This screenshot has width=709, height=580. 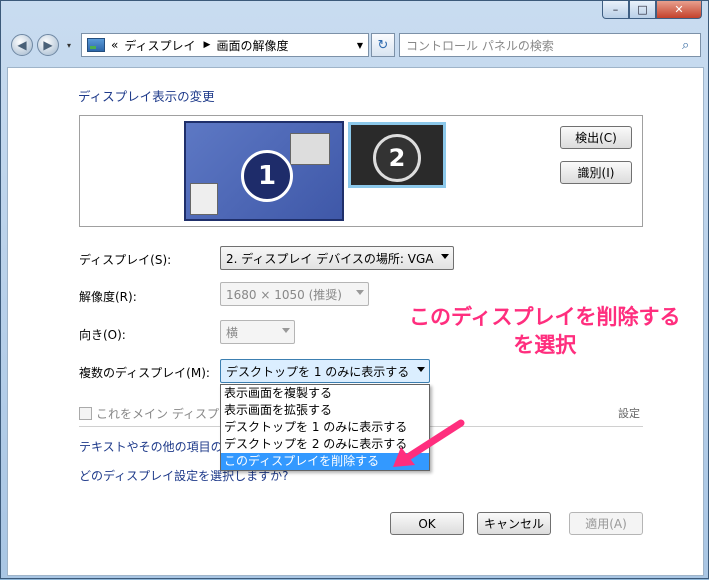 What do you see at coordinates (545, 317) in the screenshot?
I see `annotation-line-1: このディスプレイを削除する` at bounding box center [545, 317].